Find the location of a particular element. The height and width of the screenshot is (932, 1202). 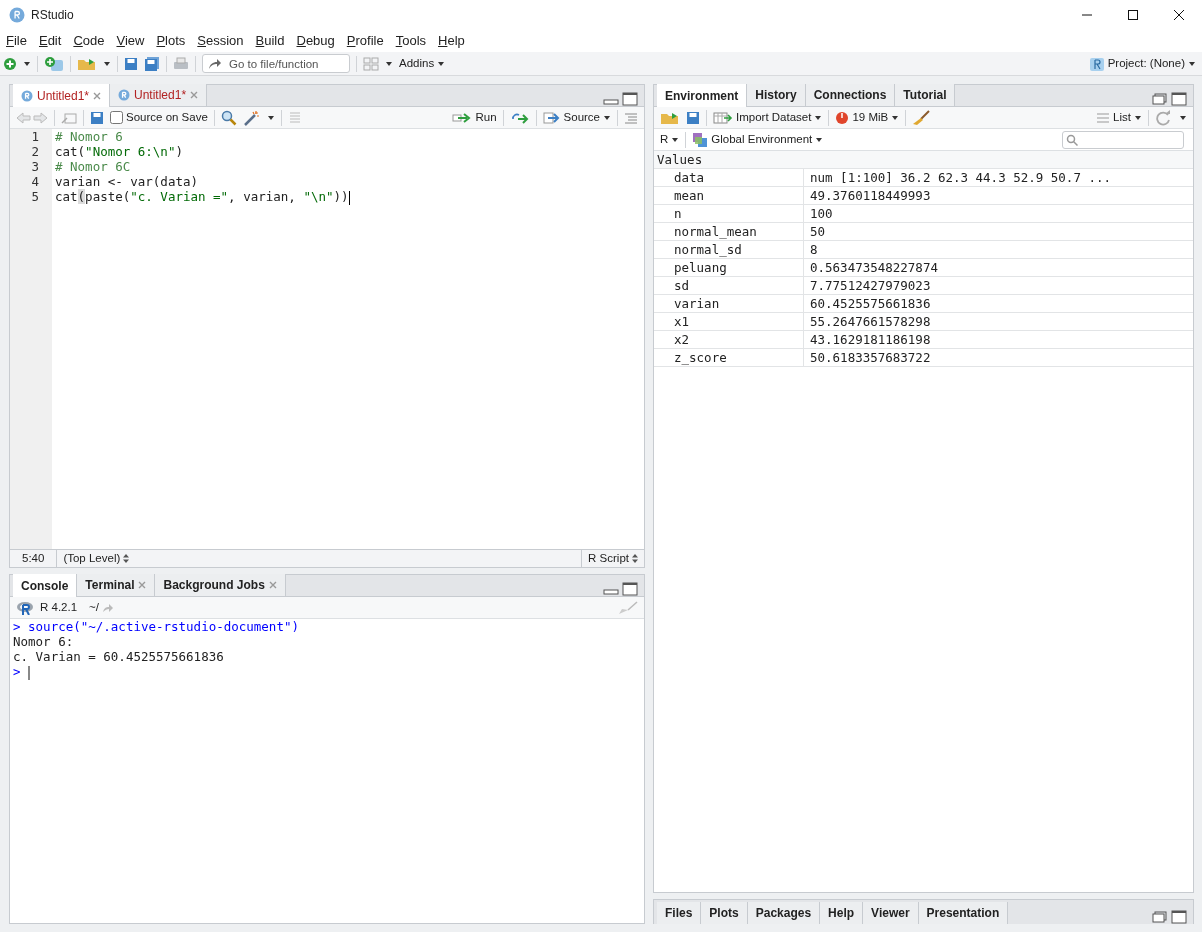

view-mode-menu: List is located at coordinates (1119, 117).